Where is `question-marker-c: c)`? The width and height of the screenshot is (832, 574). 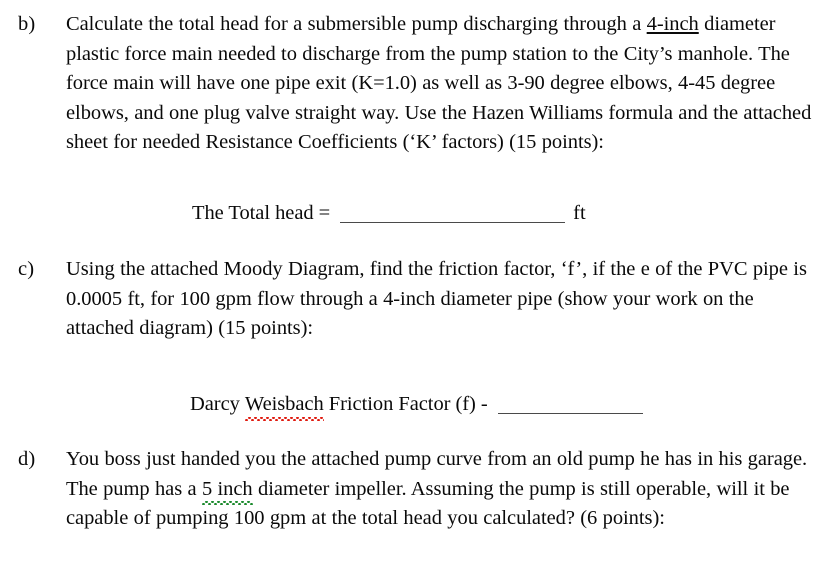
question-marker-c: c) is located at coordinates (26, 269).